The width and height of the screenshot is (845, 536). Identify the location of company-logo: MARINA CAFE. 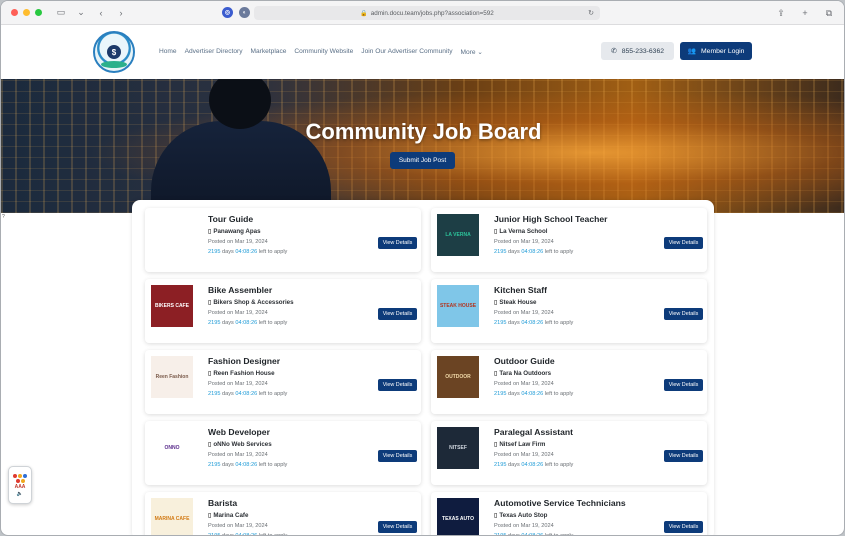
(172, 516).